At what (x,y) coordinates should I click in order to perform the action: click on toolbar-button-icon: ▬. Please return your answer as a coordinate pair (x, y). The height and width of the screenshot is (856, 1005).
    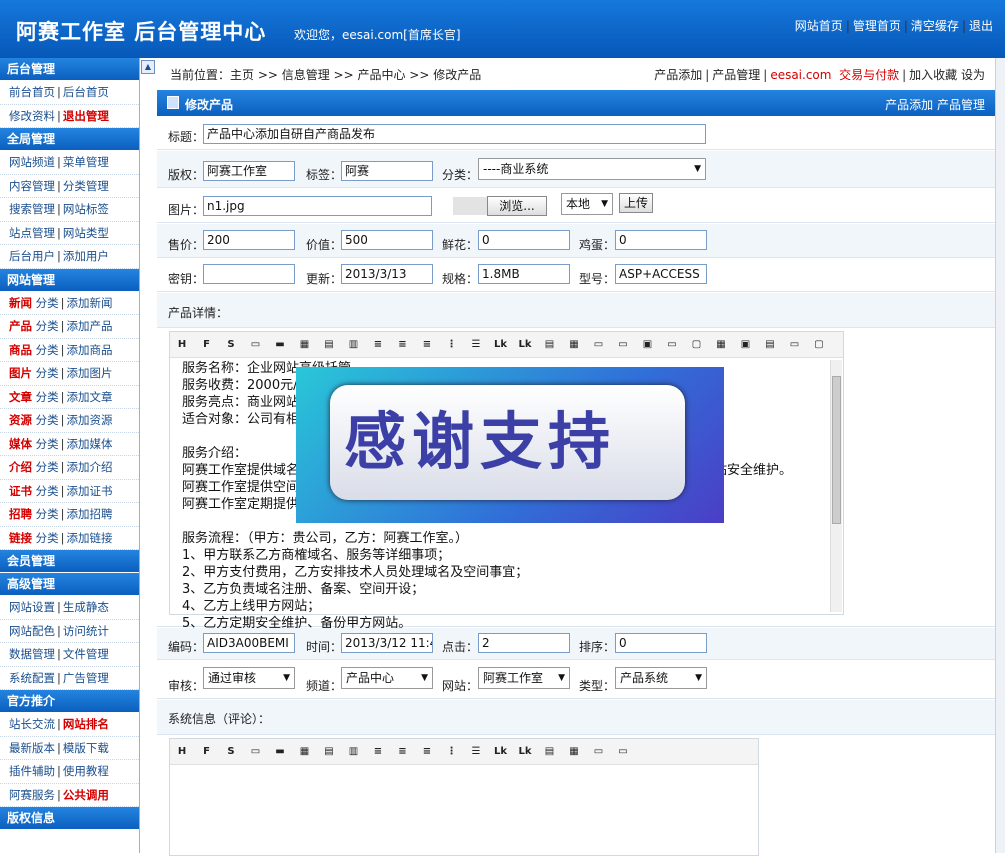
    Looking at the image, I should click on (280, 344).